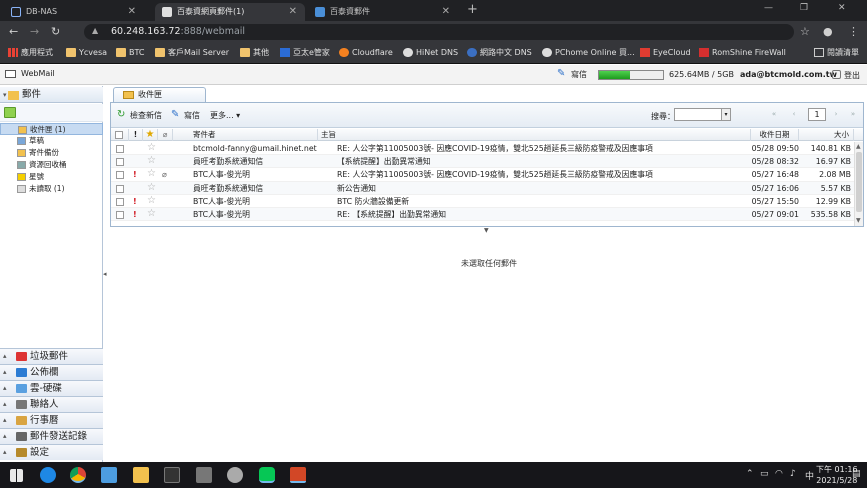  Describe the element at coordinates (742, 53) in the screenshot. I see `bookmark-romshine: RomShine FireWall` at that location.